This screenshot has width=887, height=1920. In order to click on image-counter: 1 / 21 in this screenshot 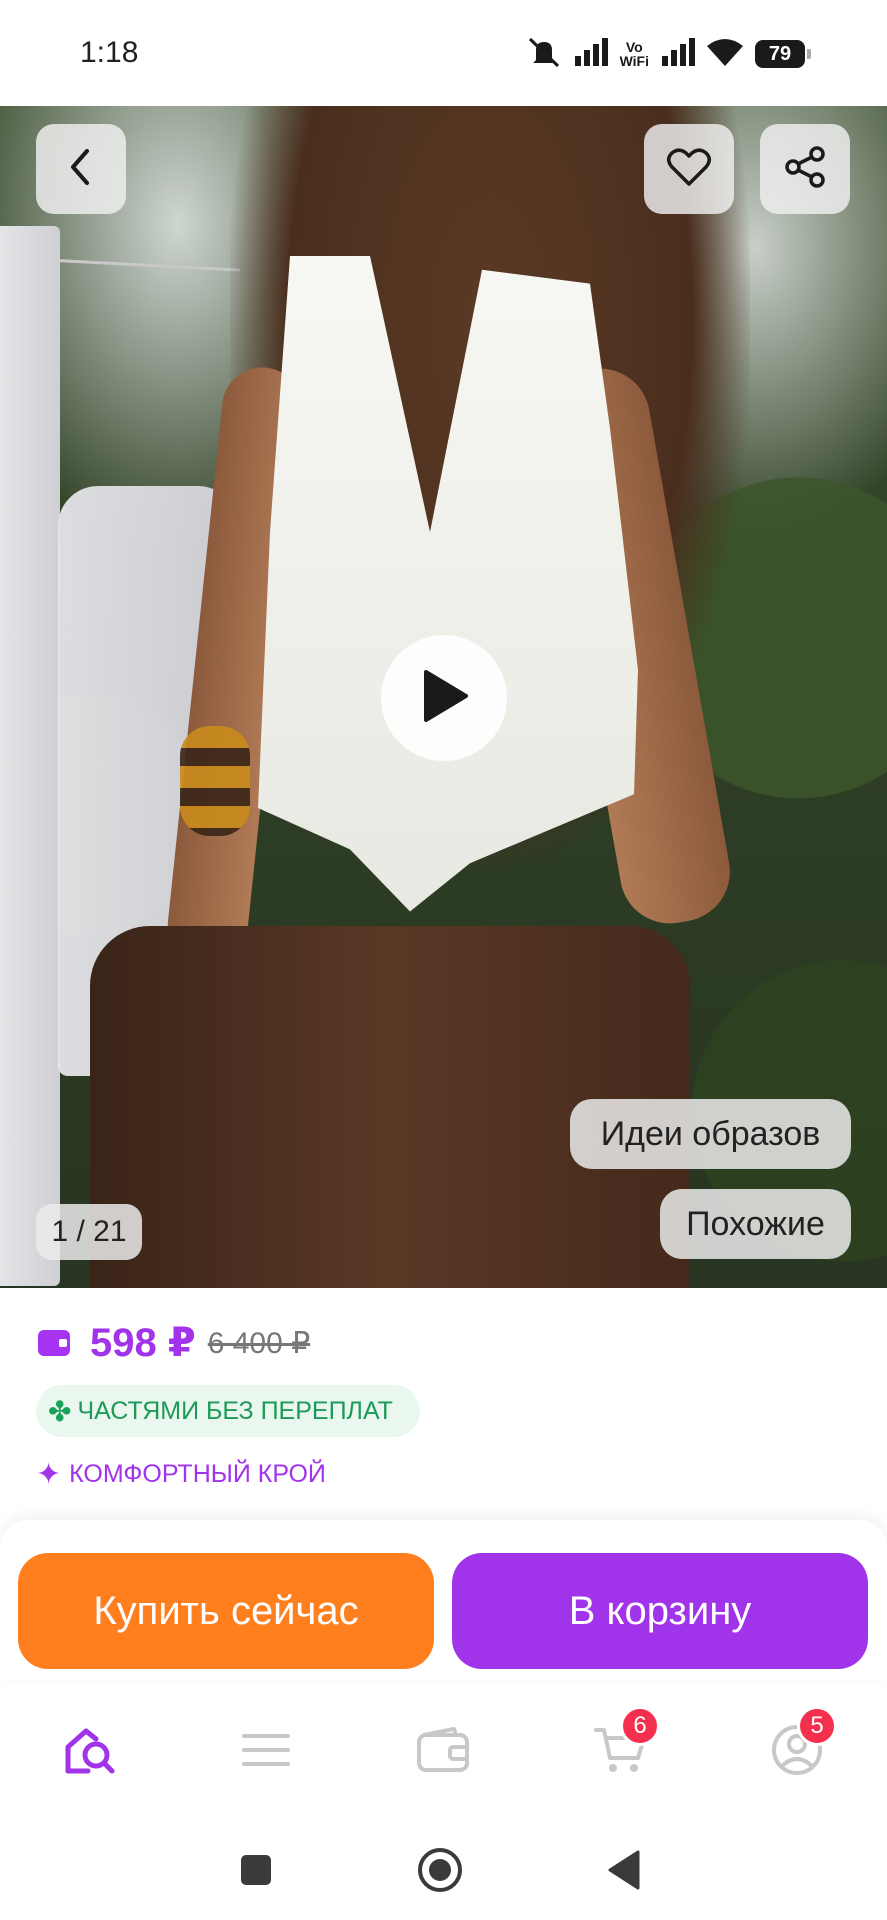, I will do `click(89, 1232)`.